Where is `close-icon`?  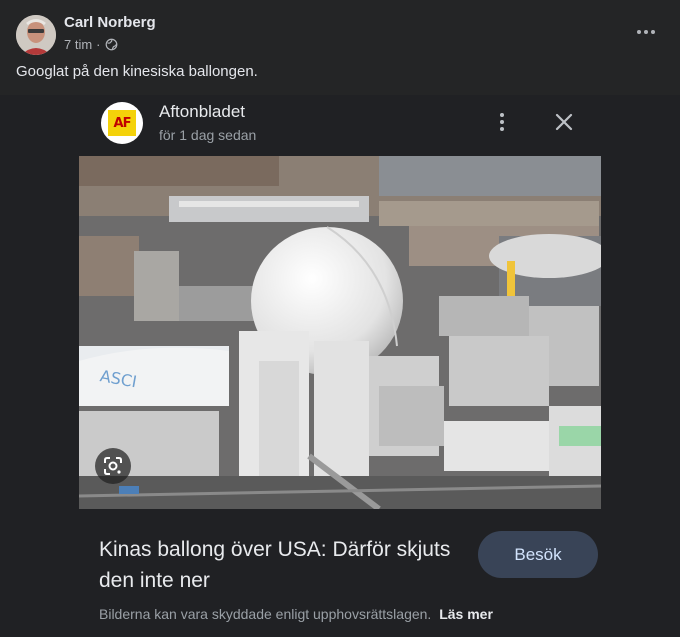
close-icon is located at coordinates (564, 122).